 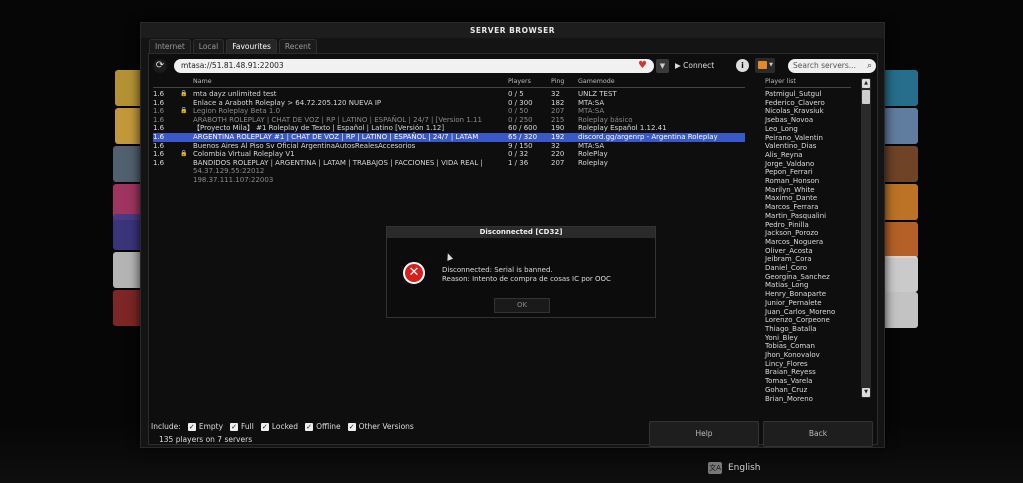 I want to click on tab-recent: Recent, so click(x=297, y=46).